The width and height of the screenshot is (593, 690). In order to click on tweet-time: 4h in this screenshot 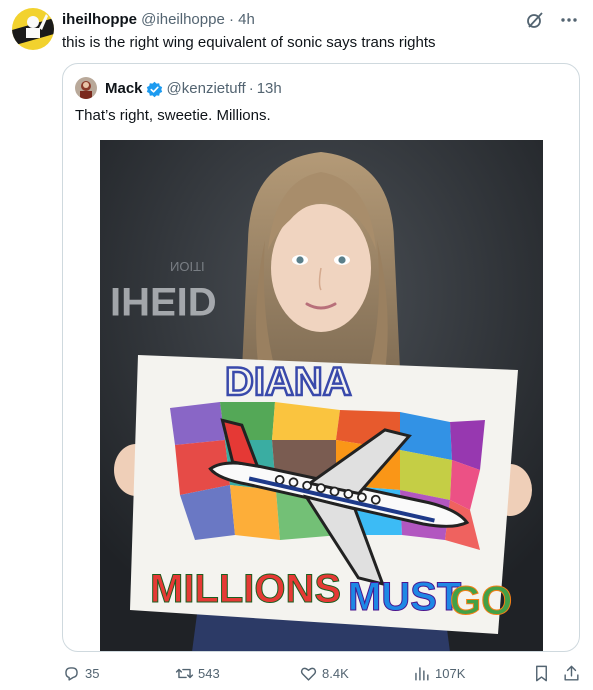, I will do `click(246, 19)`.